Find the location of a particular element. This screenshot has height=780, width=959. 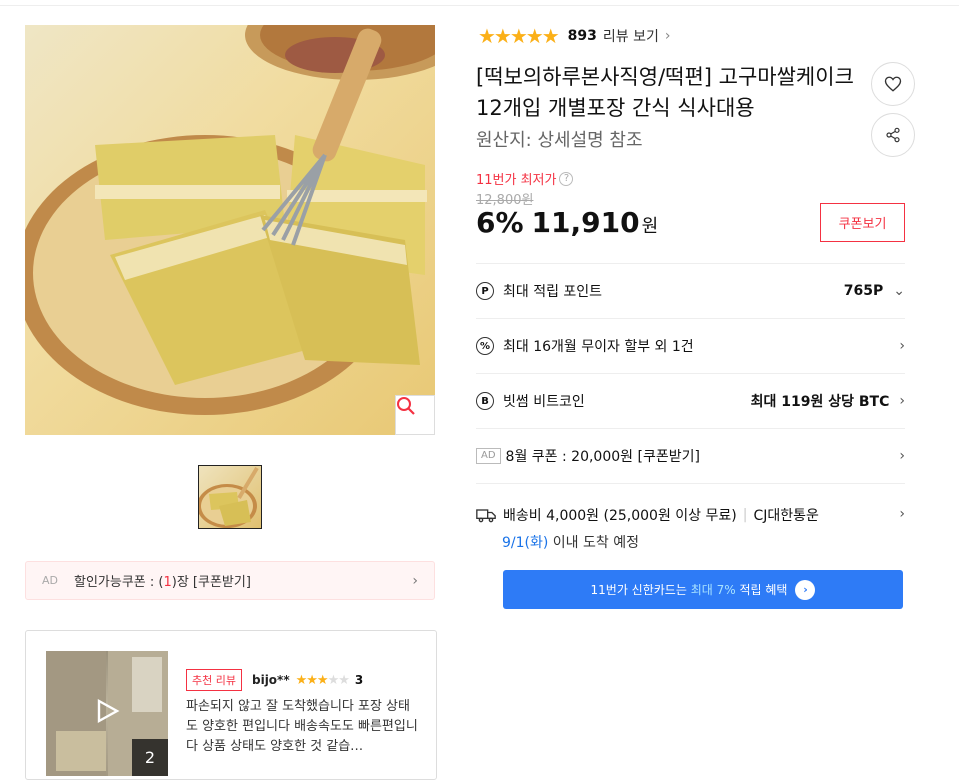

review-stars: ★★★★★ is located at coordinates (322, 680).